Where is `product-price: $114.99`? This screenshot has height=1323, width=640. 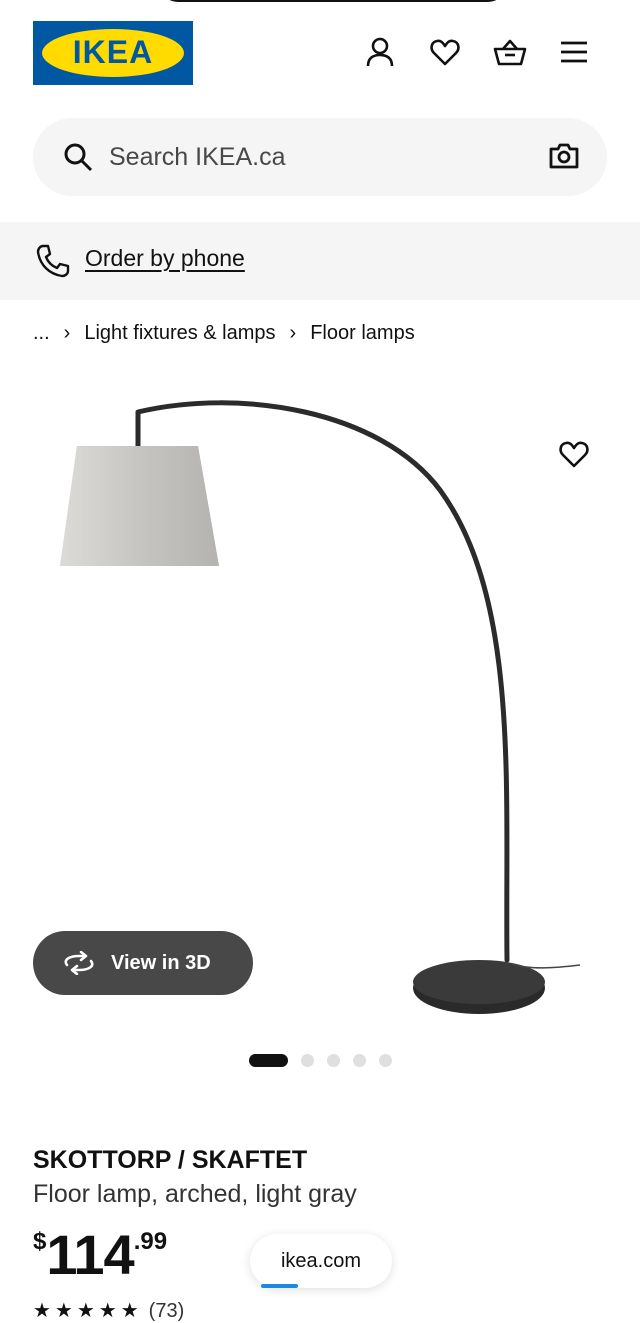 product-price: $114.99 is located at coordinates (100, 1254).